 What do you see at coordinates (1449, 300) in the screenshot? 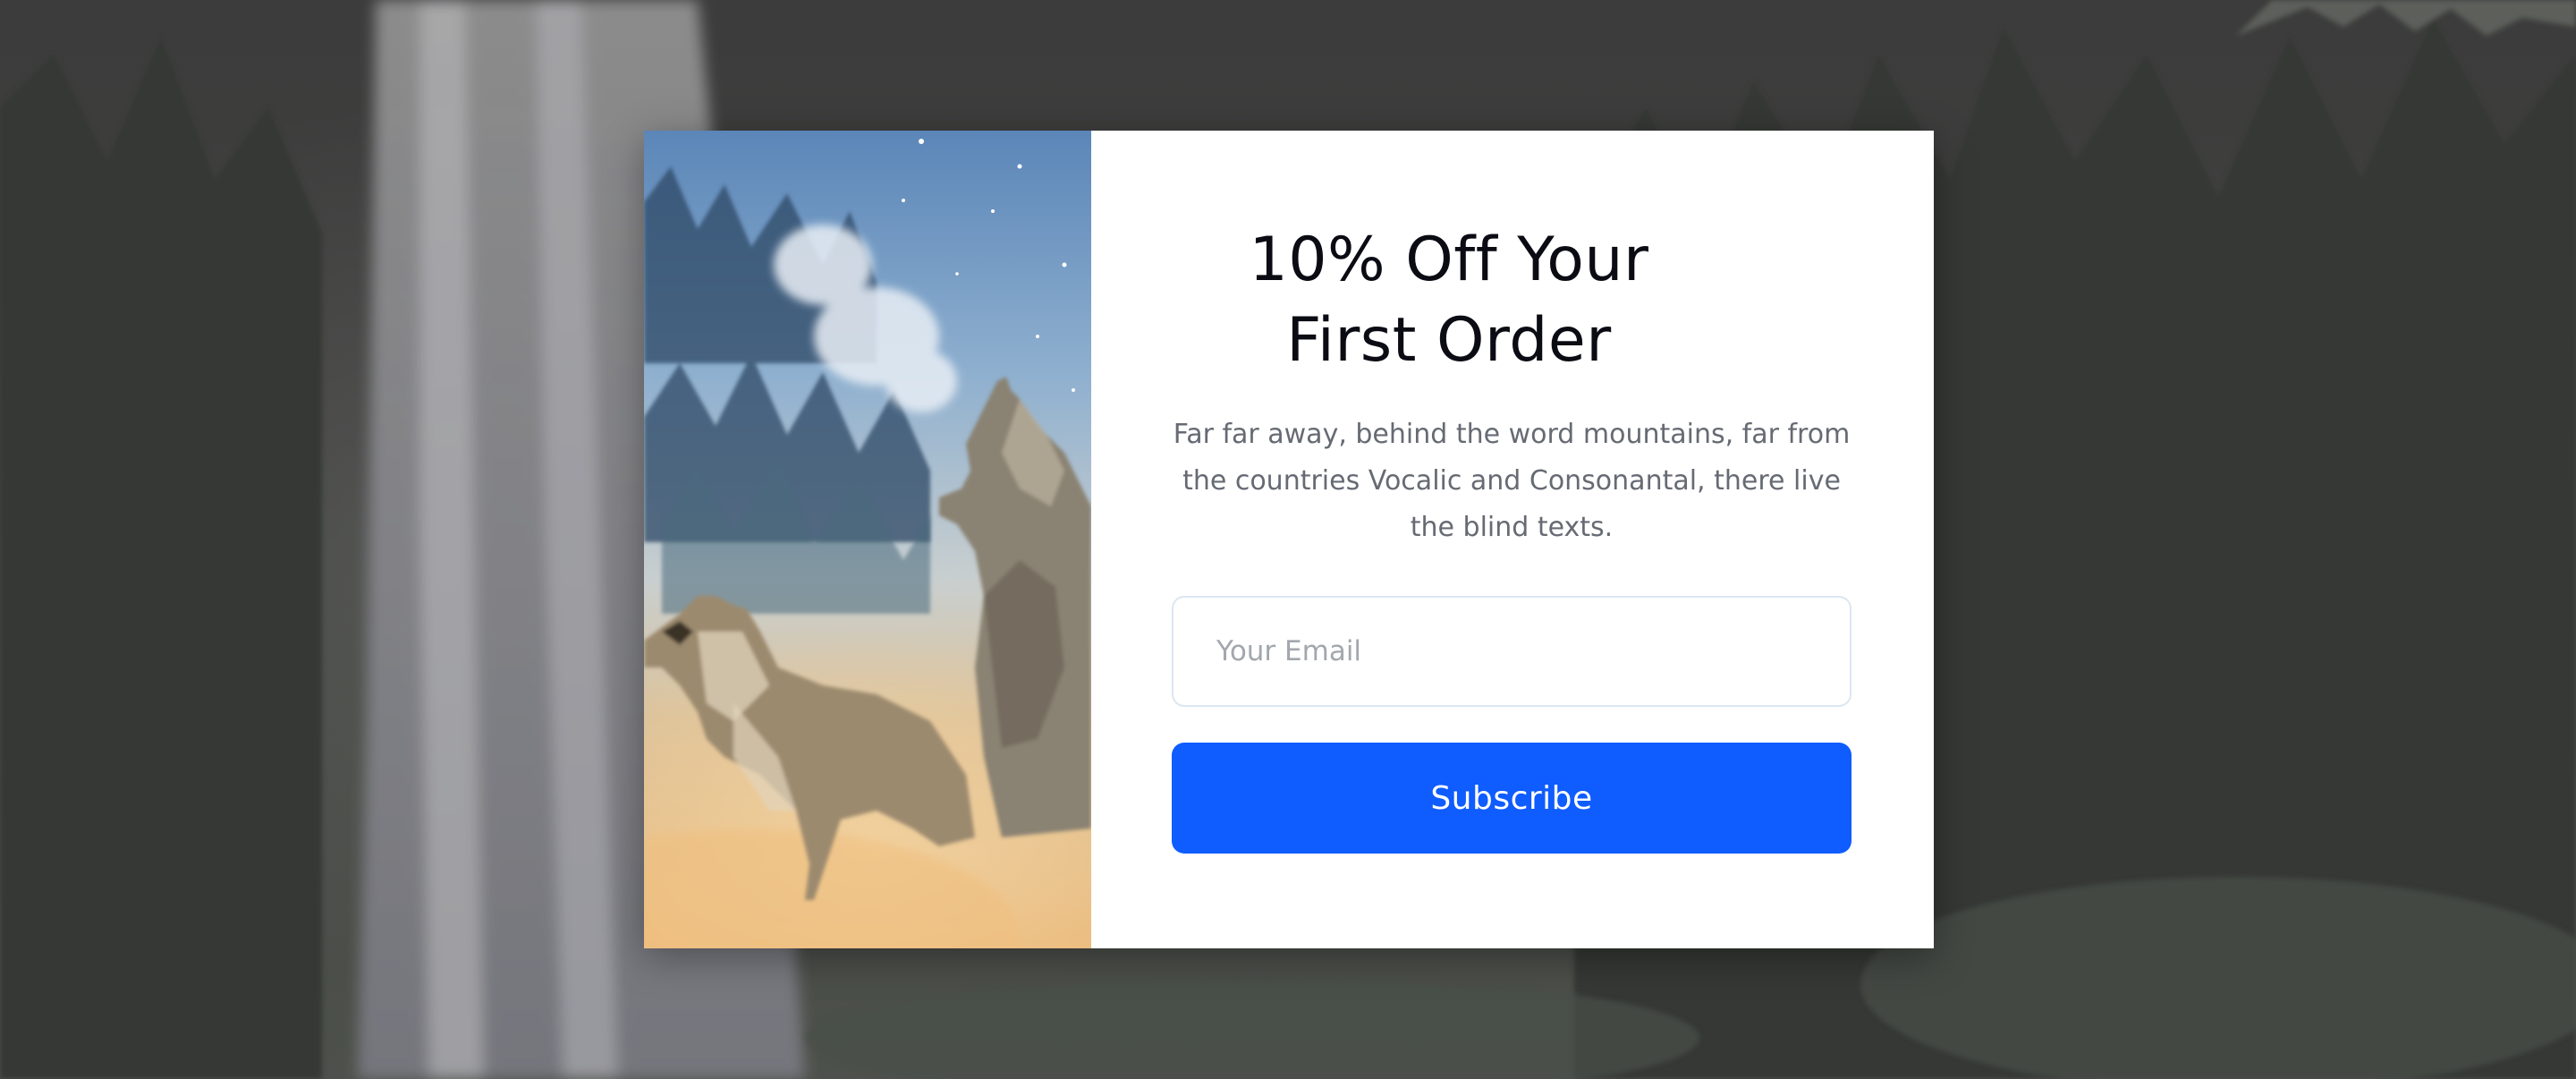
I see `popup-title: 10% Off Your First Order` at bounding box center [1449, 300].